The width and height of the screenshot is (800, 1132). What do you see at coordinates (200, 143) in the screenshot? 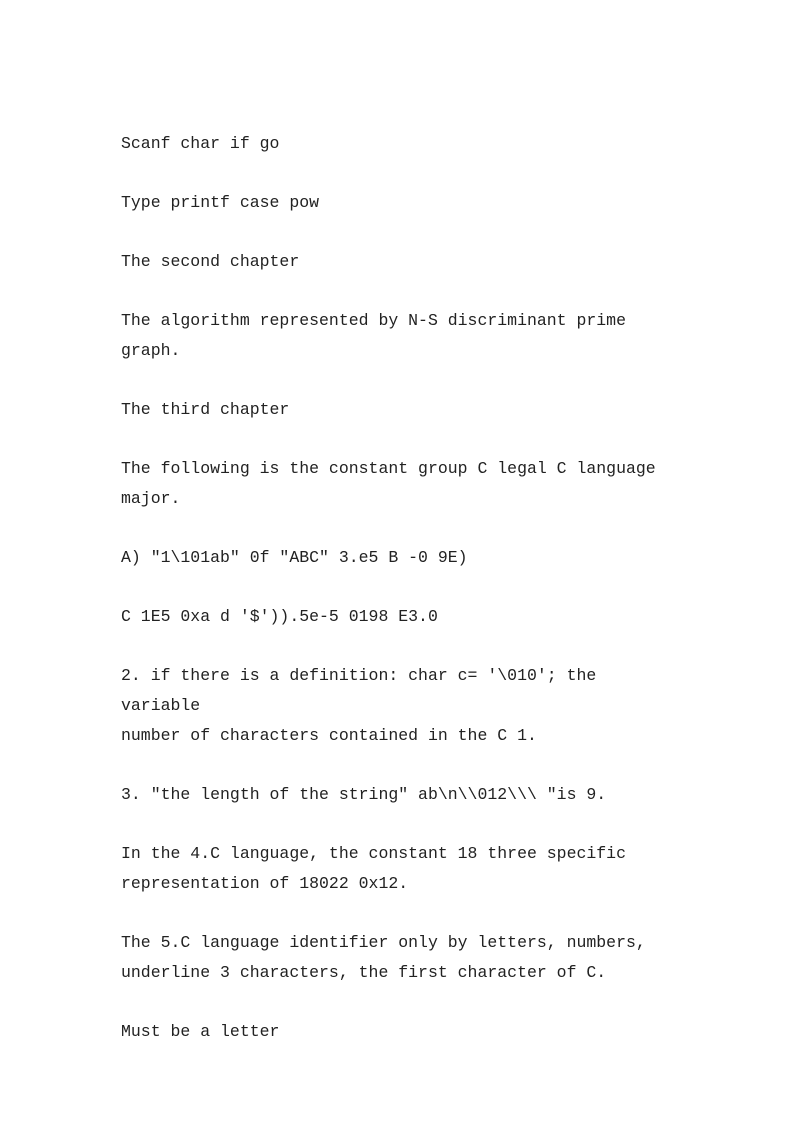
I see `paragraph-keywords-1: Scanf char if go` at bounding box center [200, 143].